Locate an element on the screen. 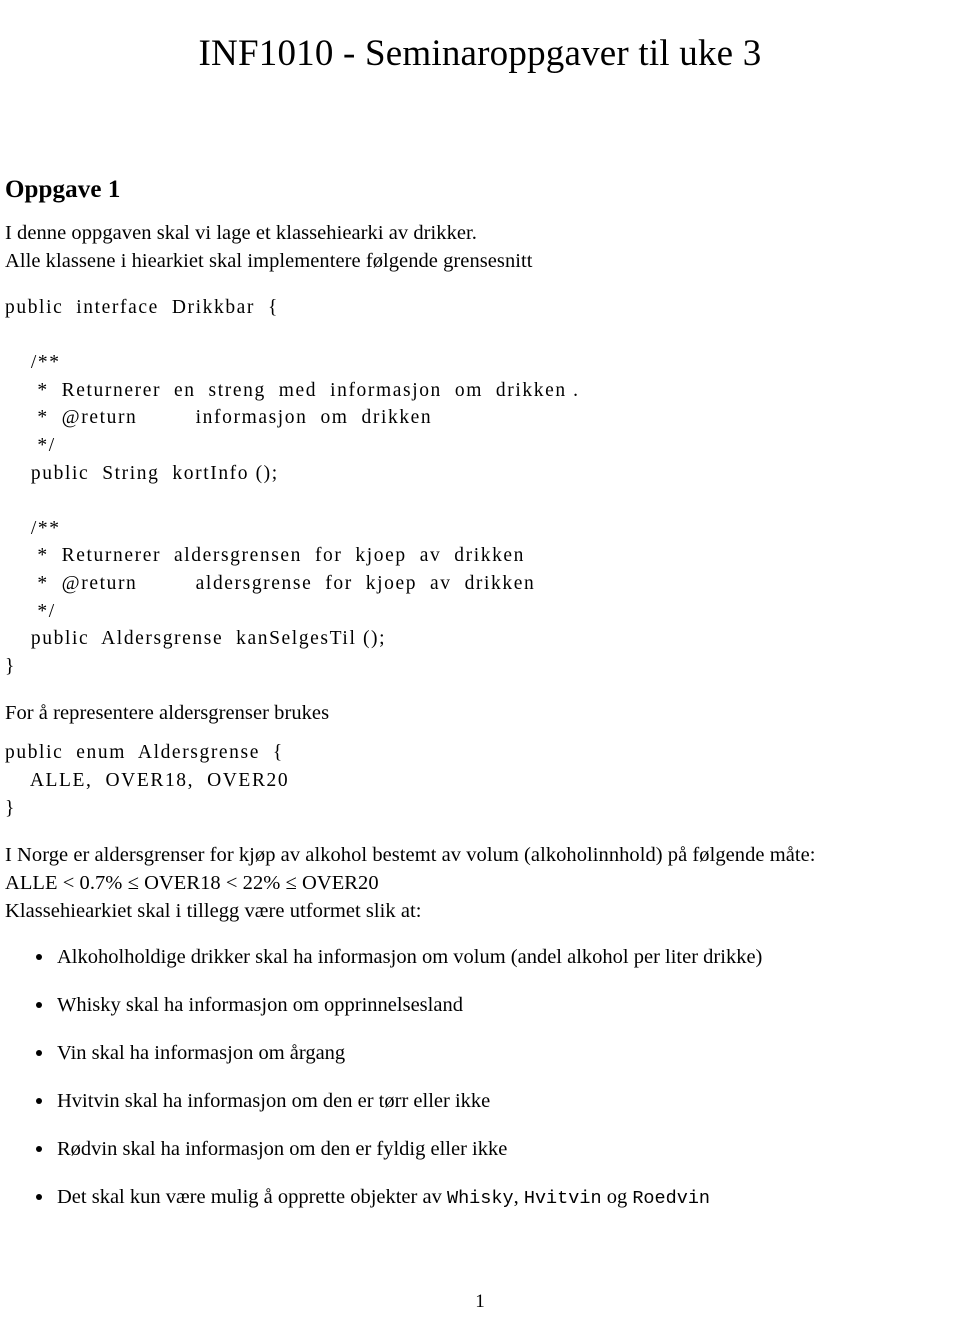 The height and width of the screenshot is (1337, 960). list-item: Vin skal ha informasjon om årgang is located at coordinates (480, 1053).